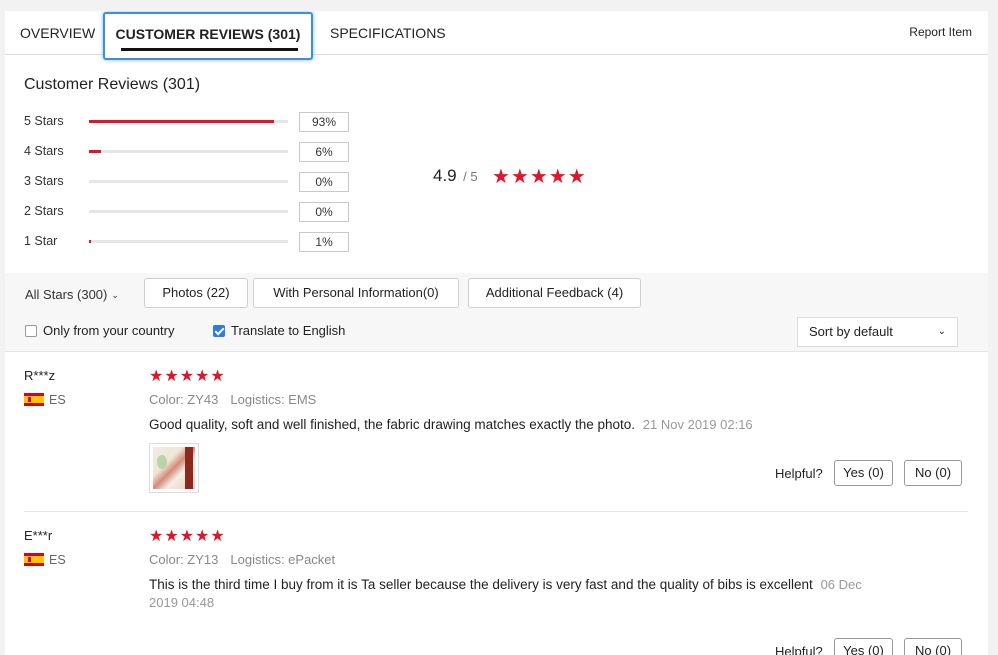 The width and height of the screenshot is (998, 655). Describe the element at coordinates (940, 32) in the screenshot. I see `report-item-link: Report Item` at that location.